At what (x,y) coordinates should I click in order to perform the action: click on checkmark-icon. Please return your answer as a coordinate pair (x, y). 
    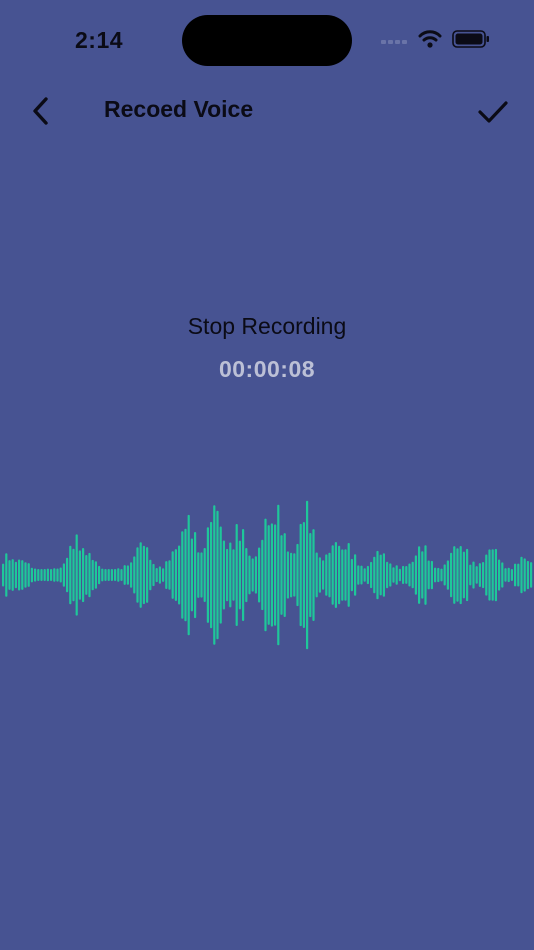
    Looking at the image, I should click on (493, 112).